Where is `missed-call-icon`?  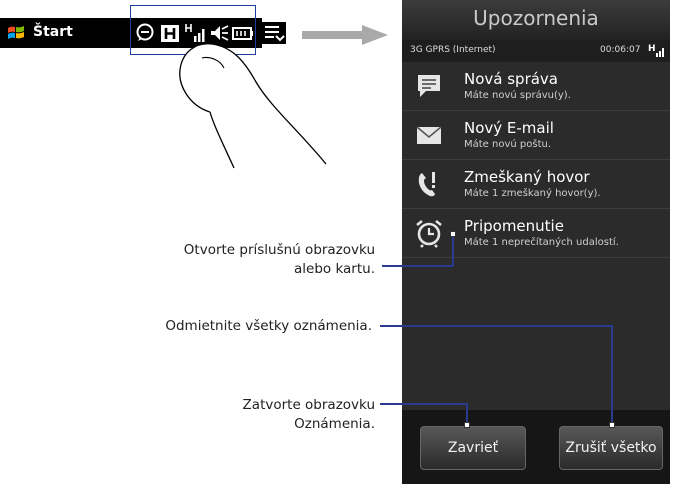 missed-call-icon is located at coordinates (426, 184).